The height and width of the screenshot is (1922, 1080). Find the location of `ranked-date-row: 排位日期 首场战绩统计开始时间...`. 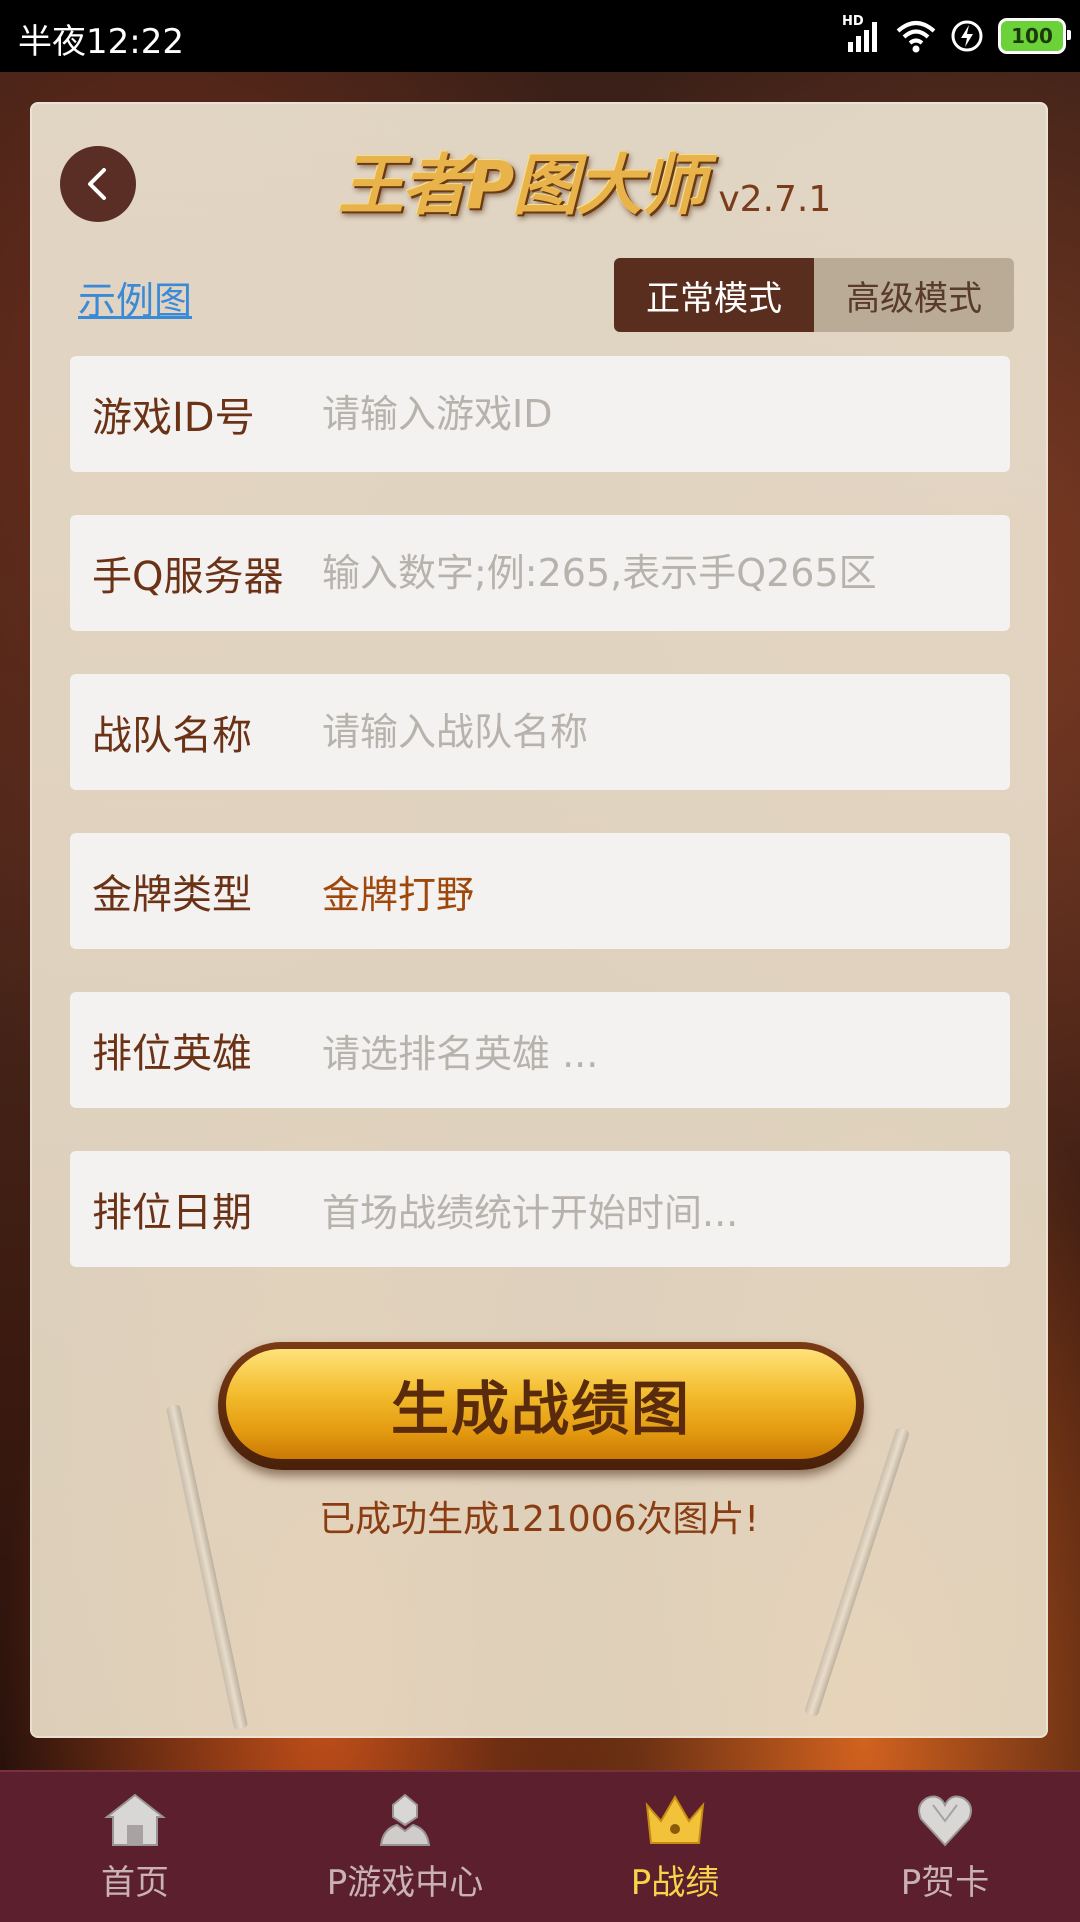

ranked-date-row: 排位日期 首场战绩统计开始时间... is located at coordinates (540, 1209).